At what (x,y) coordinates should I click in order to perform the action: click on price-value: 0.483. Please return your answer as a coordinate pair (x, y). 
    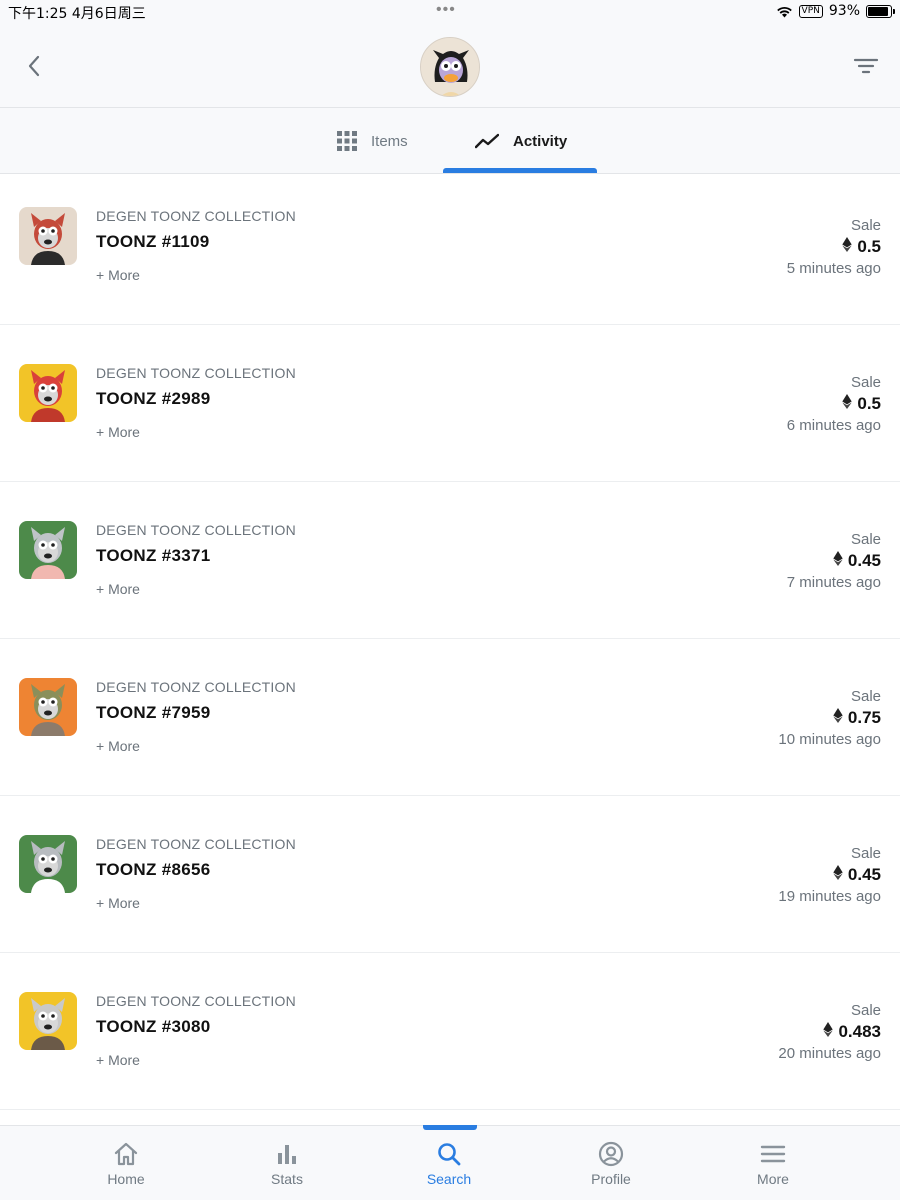
    Looking at the image, I should click on (859, 1031).